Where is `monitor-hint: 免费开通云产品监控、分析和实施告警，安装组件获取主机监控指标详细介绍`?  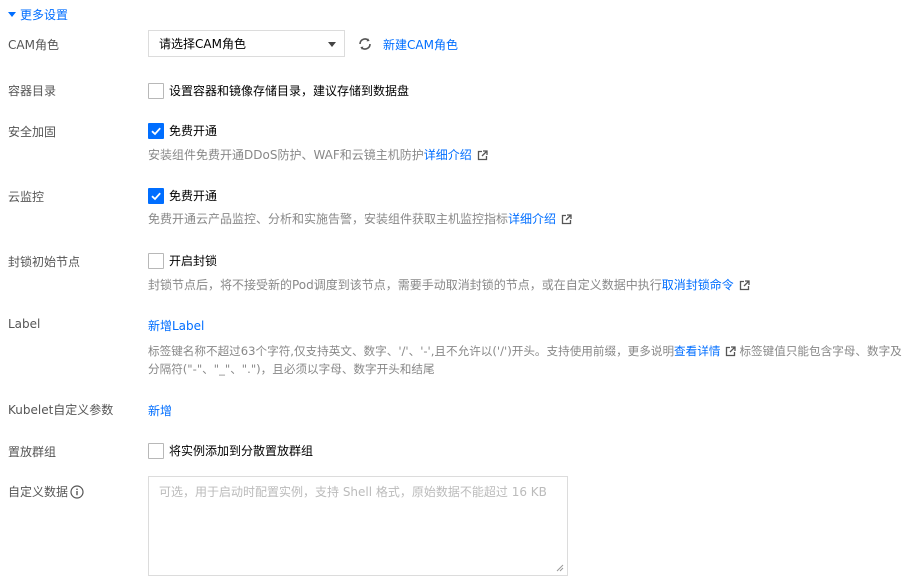
monitor-hint: 免费开通云产品监控、分析和实施告警，安装组件获取主机监控指标详细介绍 is located at coordinates (360, 219).